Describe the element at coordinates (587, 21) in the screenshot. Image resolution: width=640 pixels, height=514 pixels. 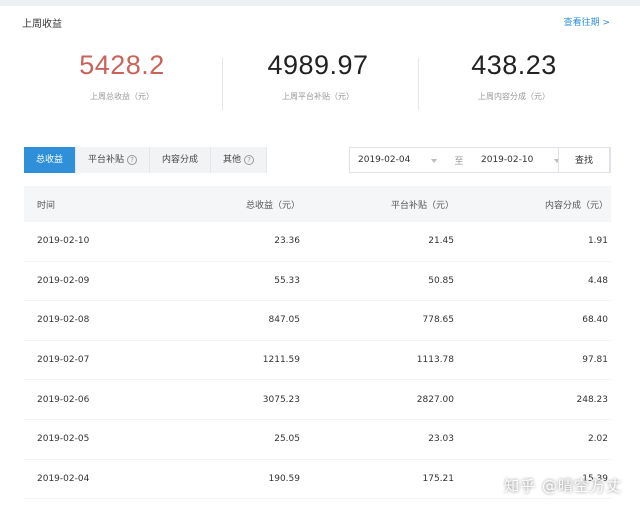
I see `history-link: 查看往期 >` at that location.